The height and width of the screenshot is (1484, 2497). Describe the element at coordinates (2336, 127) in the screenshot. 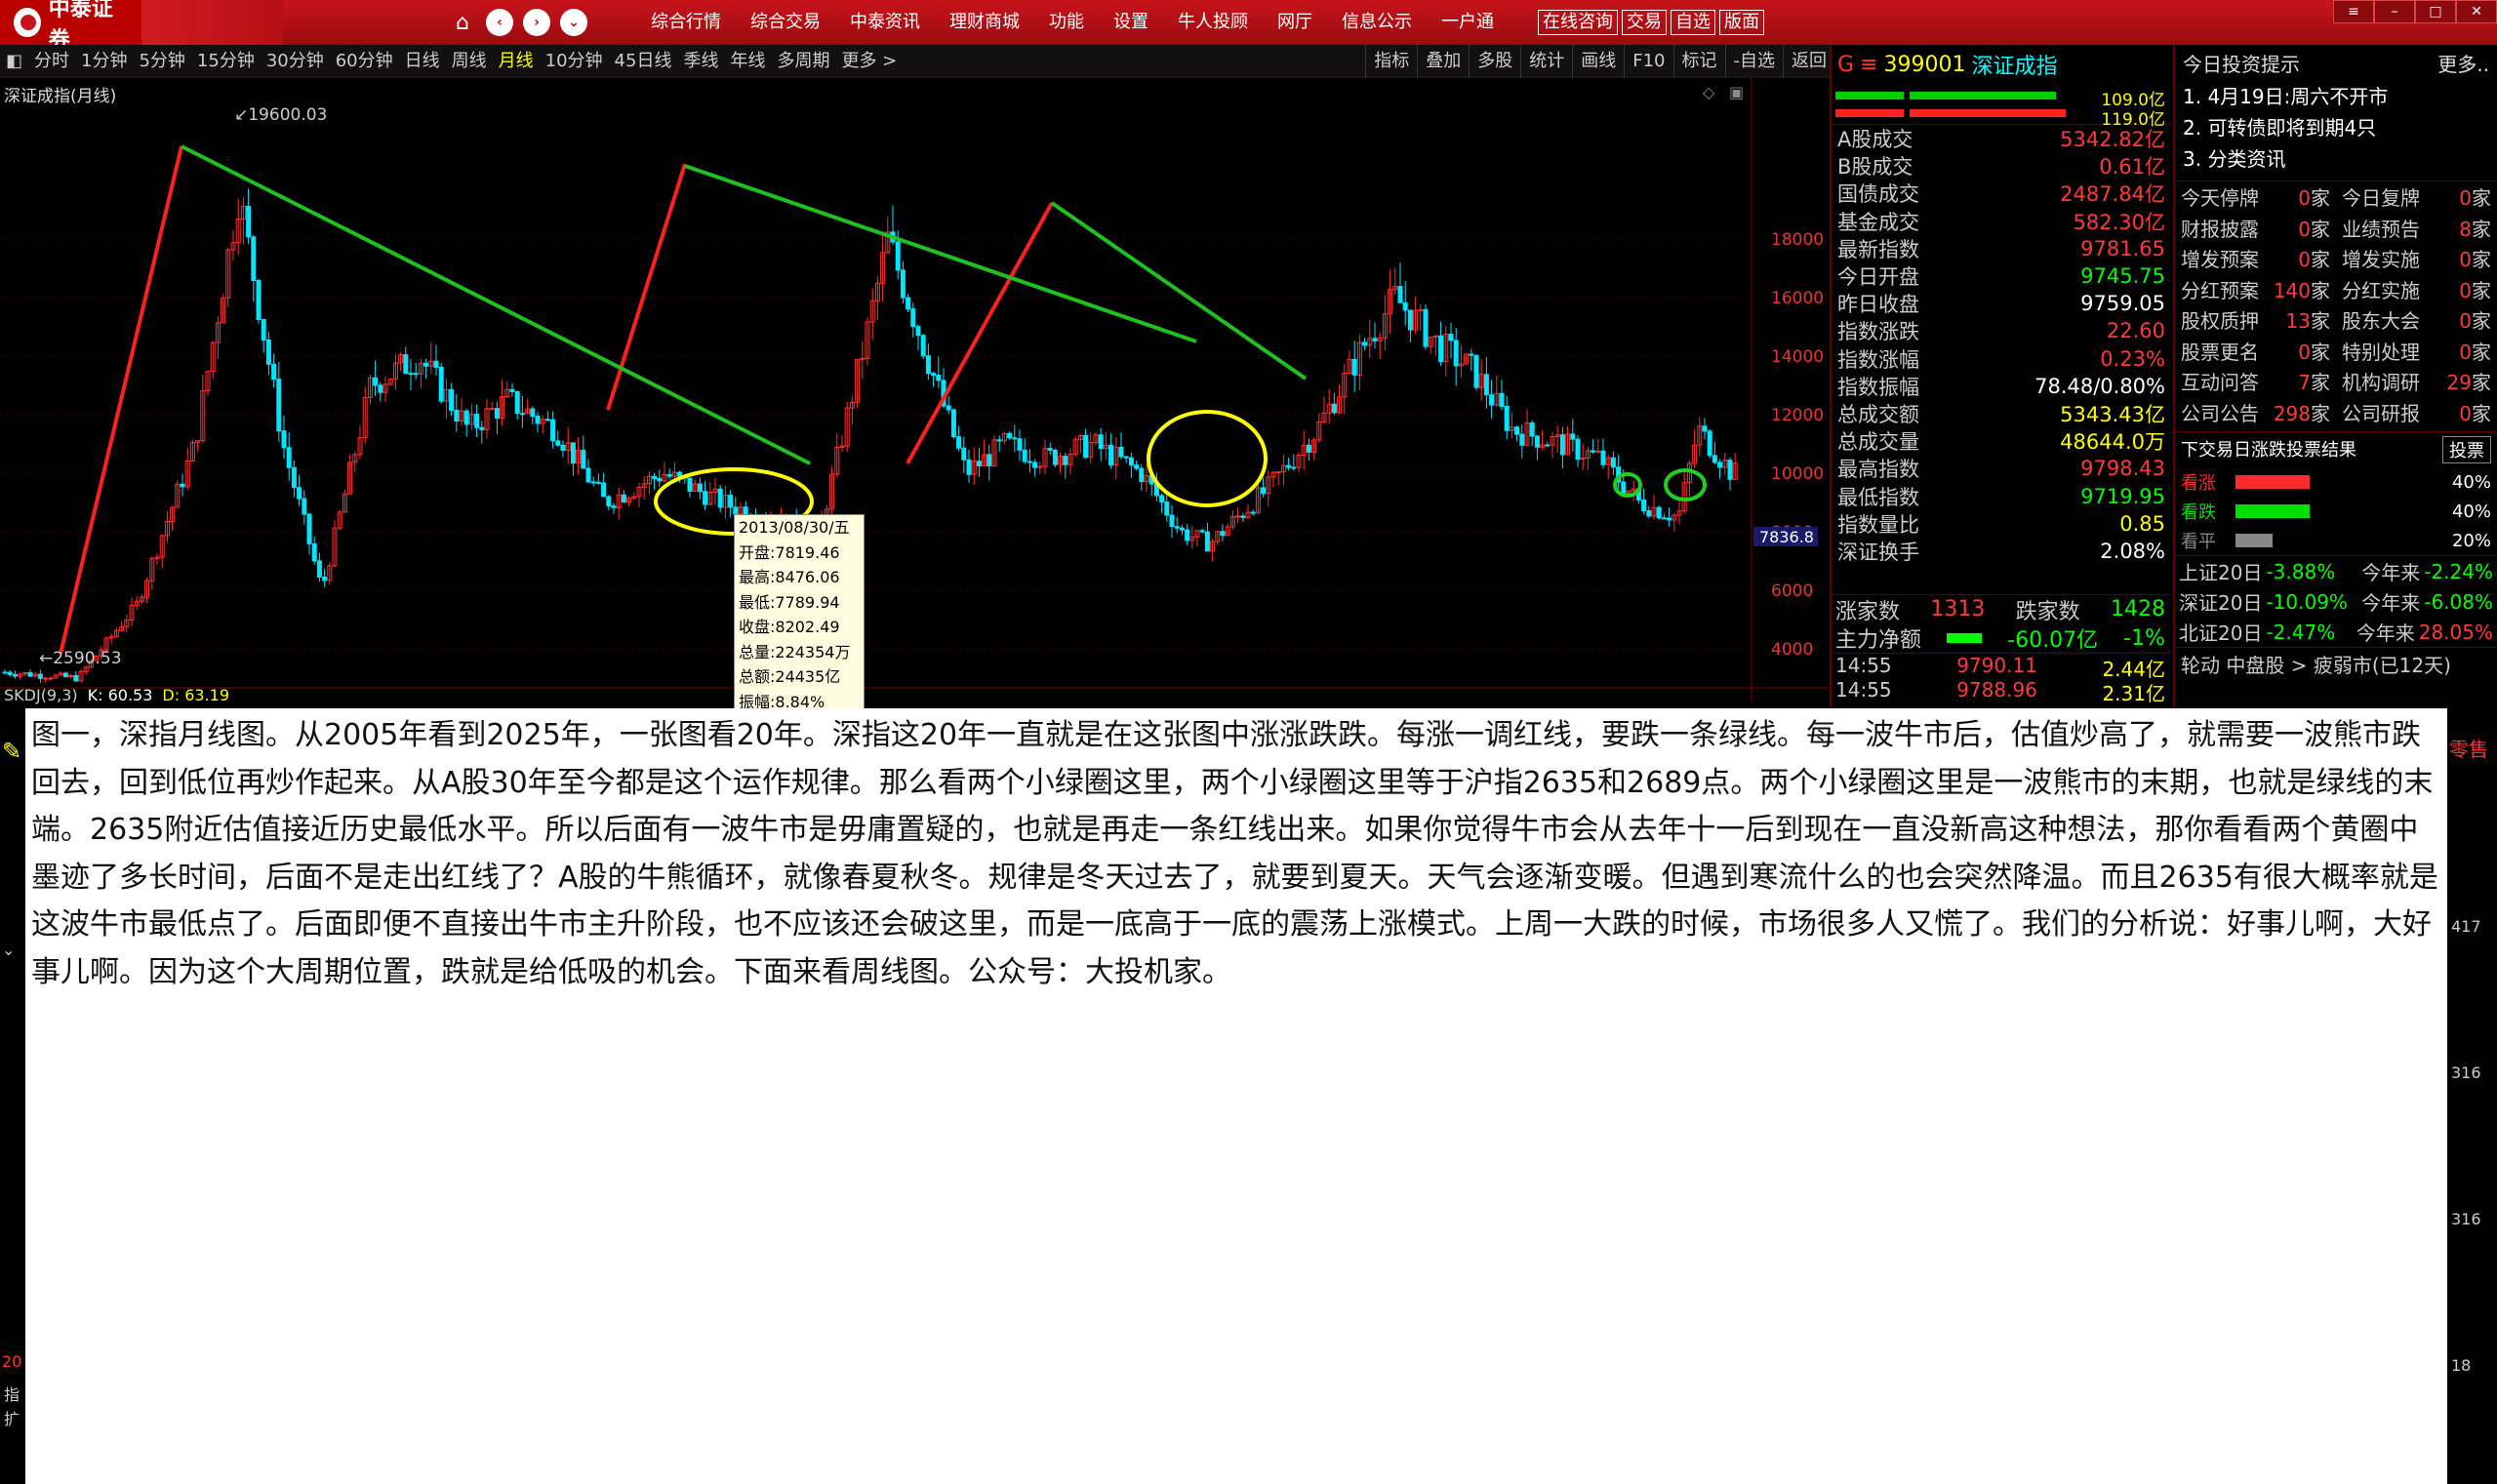

I see `tip-item: 2. 可转债即将到期4只` at that location.